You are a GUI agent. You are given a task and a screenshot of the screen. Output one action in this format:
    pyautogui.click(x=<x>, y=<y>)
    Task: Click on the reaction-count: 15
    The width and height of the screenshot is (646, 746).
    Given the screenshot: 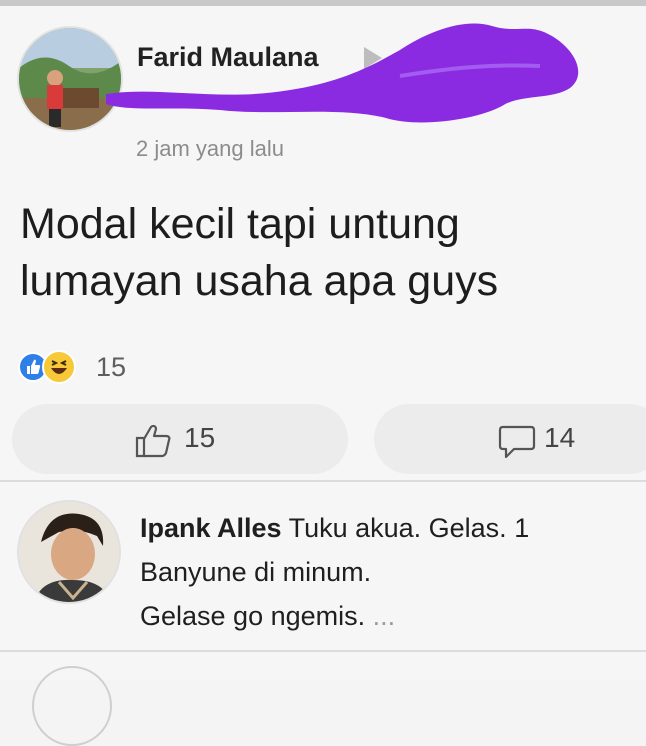 What is the action you would take?
    pyautogui.click(x=111, y=367)
    